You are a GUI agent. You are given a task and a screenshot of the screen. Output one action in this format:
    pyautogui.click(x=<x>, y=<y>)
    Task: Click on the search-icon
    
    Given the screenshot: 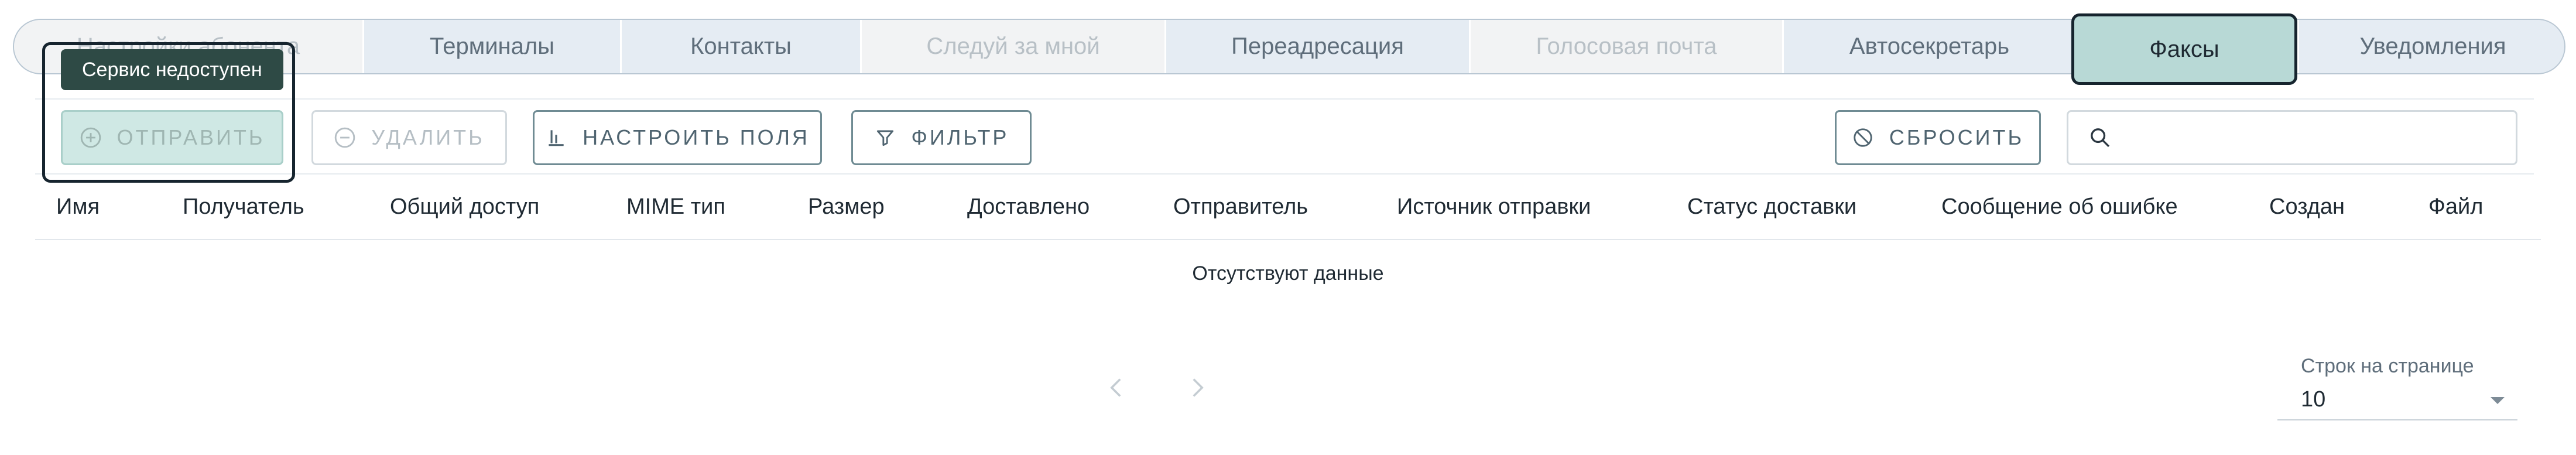 What is the action you would take?
    pyautogui.click(x=2100, y=138)
    